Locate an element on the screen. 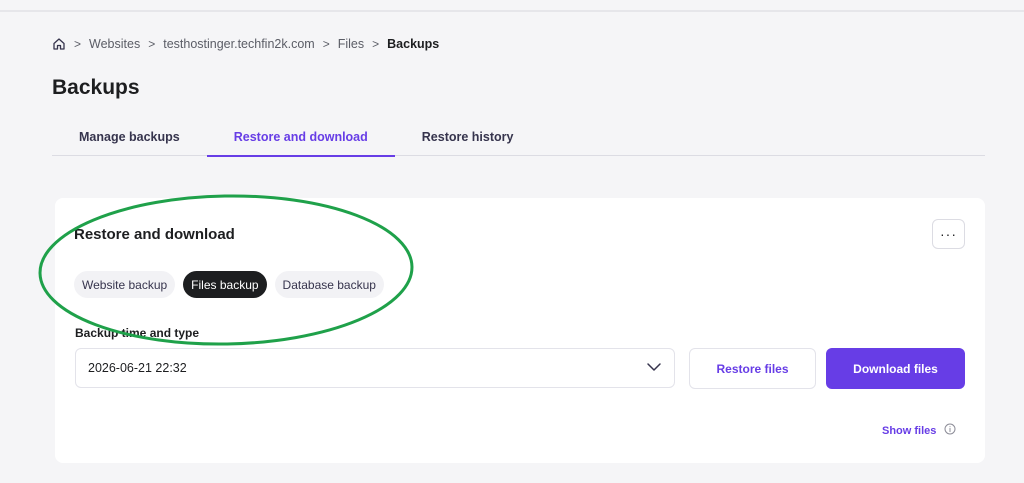 The height and width of the screenshot is (483, 1024). restore-files-button: Restore files is located at coordinates (752, 368).